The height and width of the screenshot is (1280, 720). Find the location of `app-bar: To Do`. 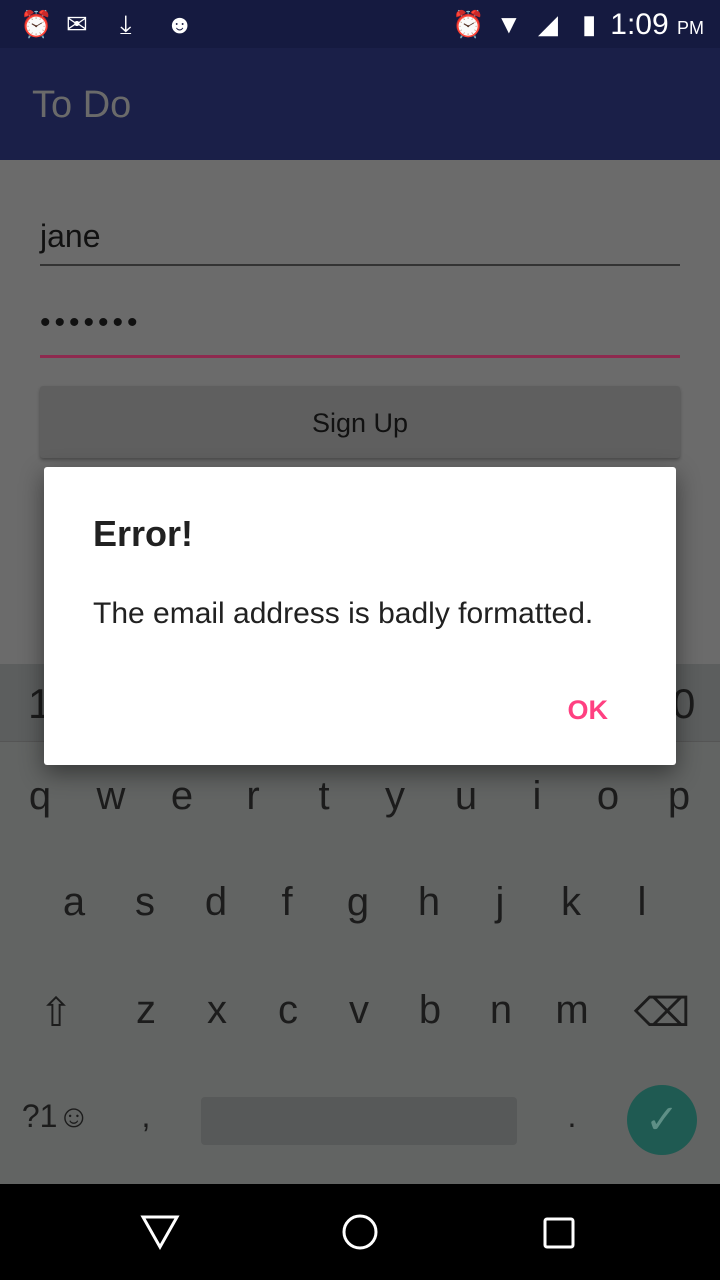

app-bar: To Do is located at coordinates (360, 104).